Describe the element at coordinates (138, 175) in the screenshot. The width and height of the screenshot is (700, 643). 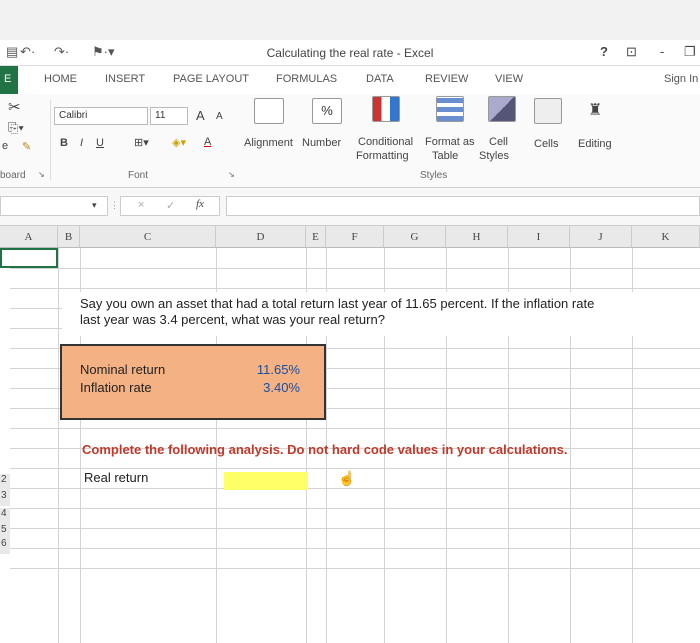
I see `font-group-label: Font` at that location.